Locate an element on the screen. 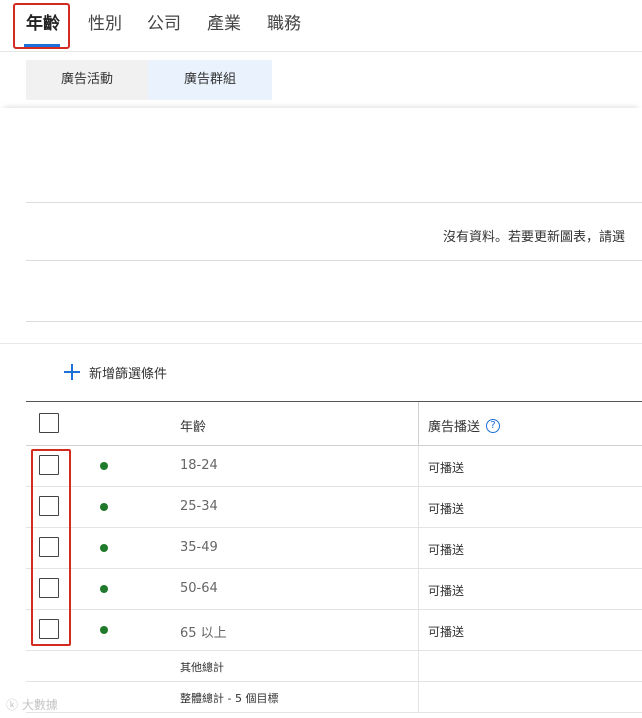  tab-company: 公司 is located at coordinates (164, 24).